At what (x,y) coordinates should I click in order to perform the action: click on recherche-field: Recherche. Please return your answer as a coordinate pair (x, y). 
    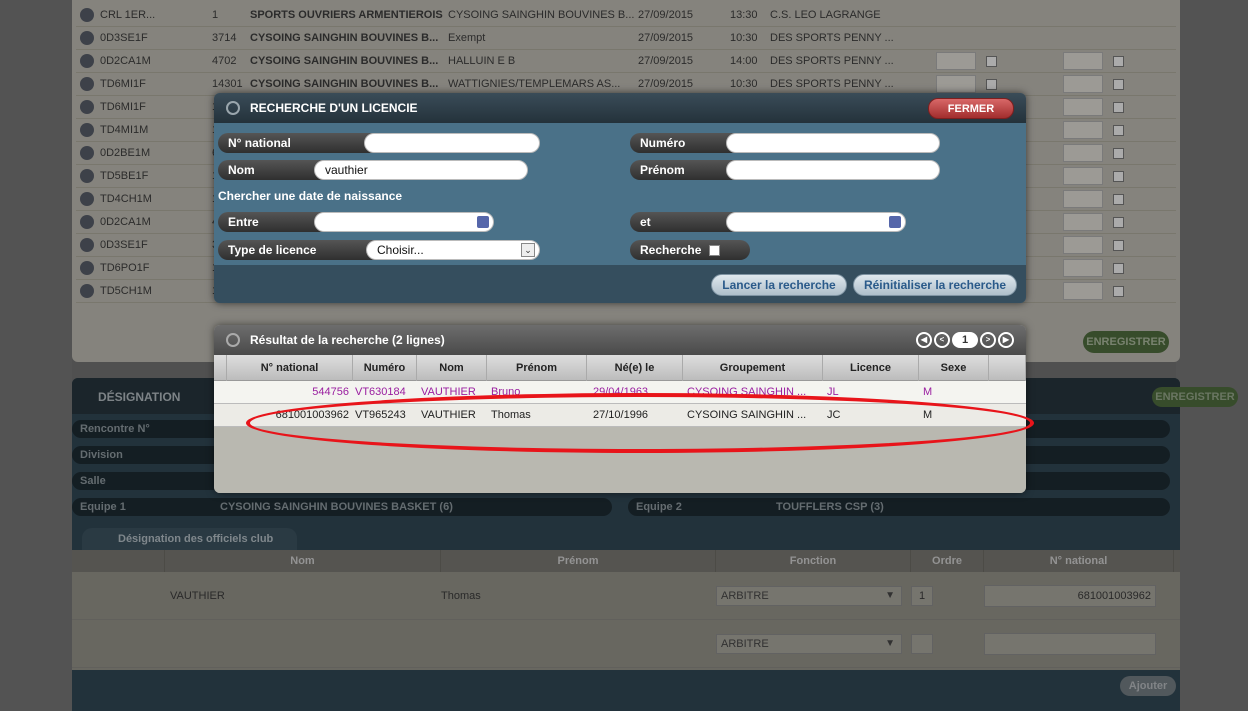
    Looking at the image, I should click on (690, 250).